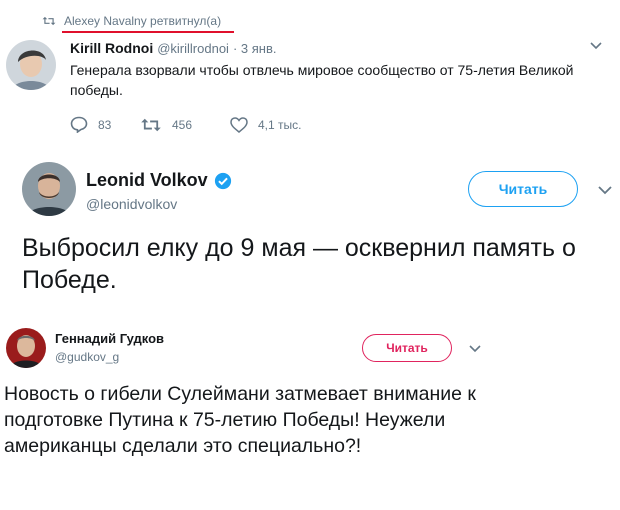 This screenshot has height=510, width=620. Describe the element at coordinates (87, 357) in the screenshot. I see `author-handle: @gudkov_g` at that location.